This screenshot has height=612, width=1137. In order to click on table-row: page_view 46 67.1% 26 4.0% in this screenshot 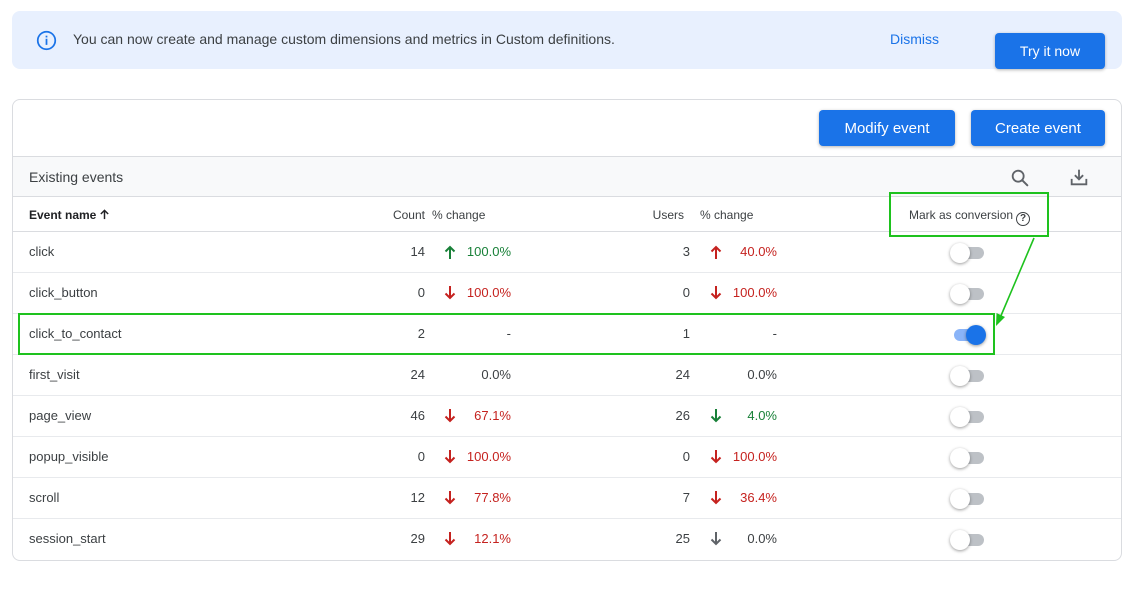, I will do `click(567, 416)`.